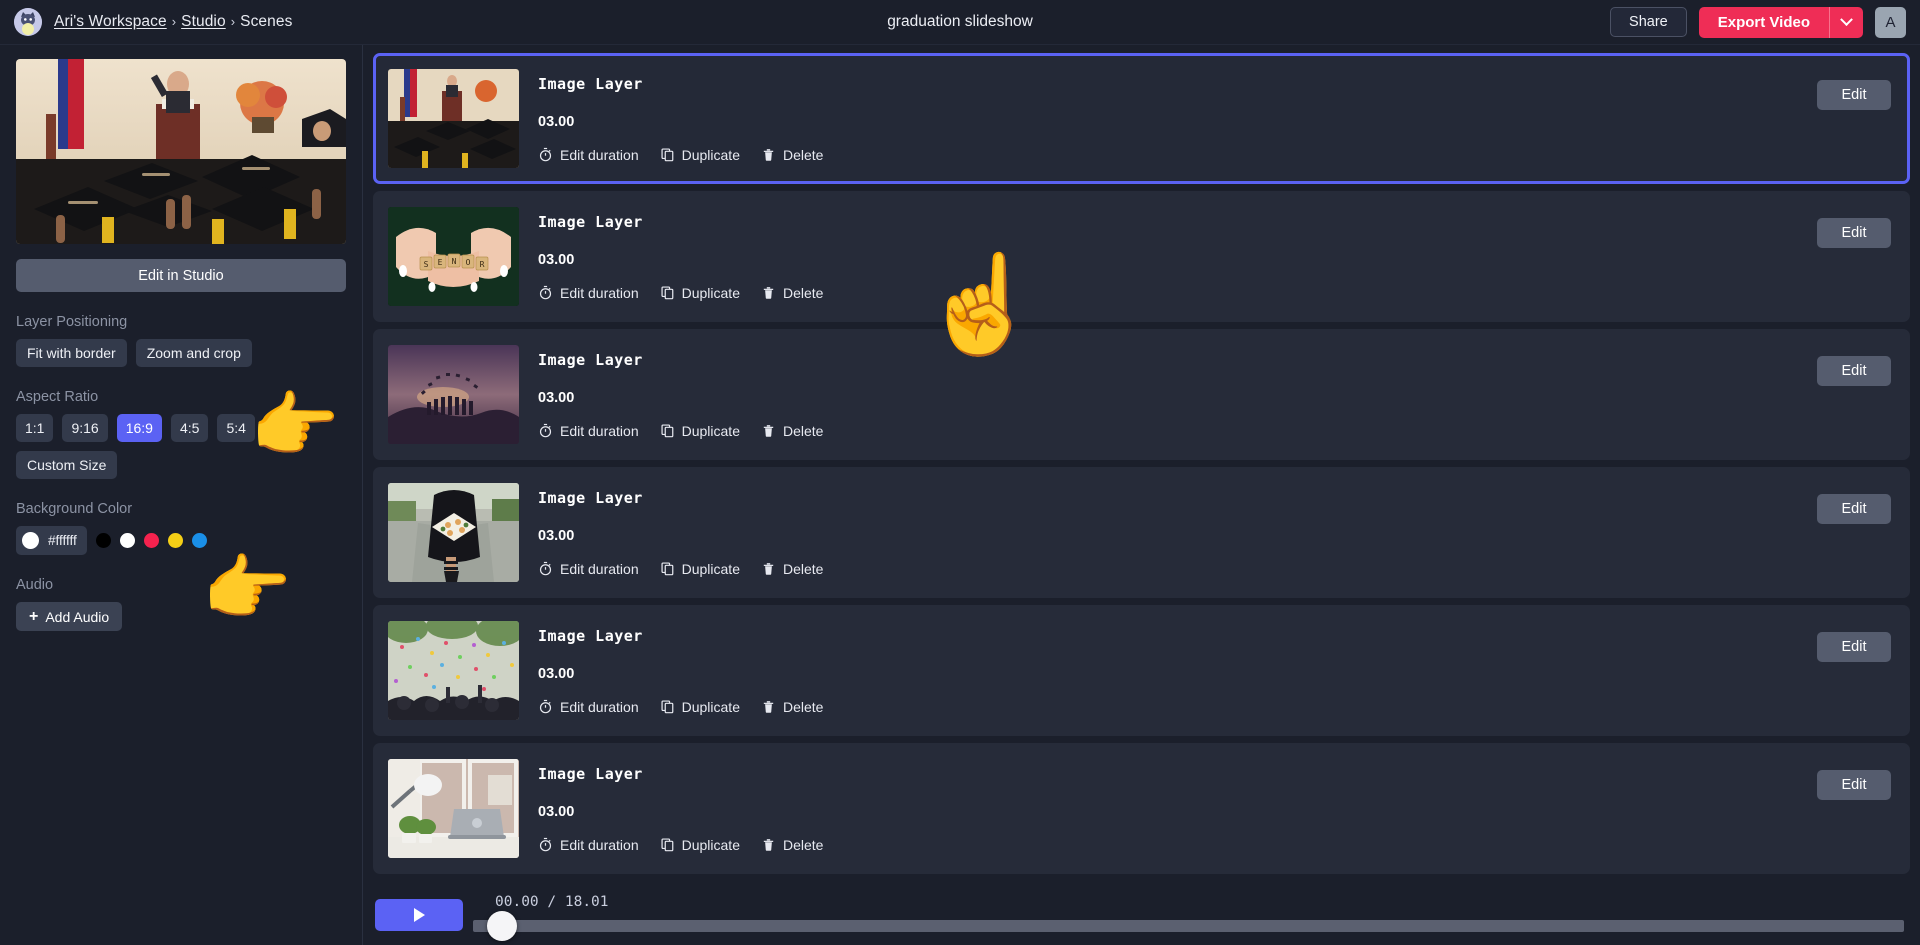 The height and width of the screenshot is (945, 1920). What do you see at coordinates (1763, 22) in the screenshot?
I see `export-video-button: Export Video` at bounding box center [1763, 22].